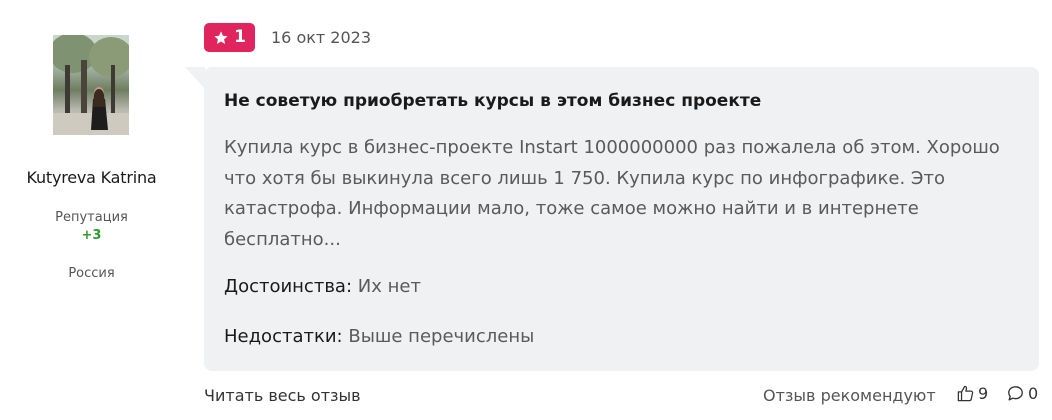  Describe the element at coordinates (389, 286) in the screenshot. I see `pros-value: Их нет` at that location.